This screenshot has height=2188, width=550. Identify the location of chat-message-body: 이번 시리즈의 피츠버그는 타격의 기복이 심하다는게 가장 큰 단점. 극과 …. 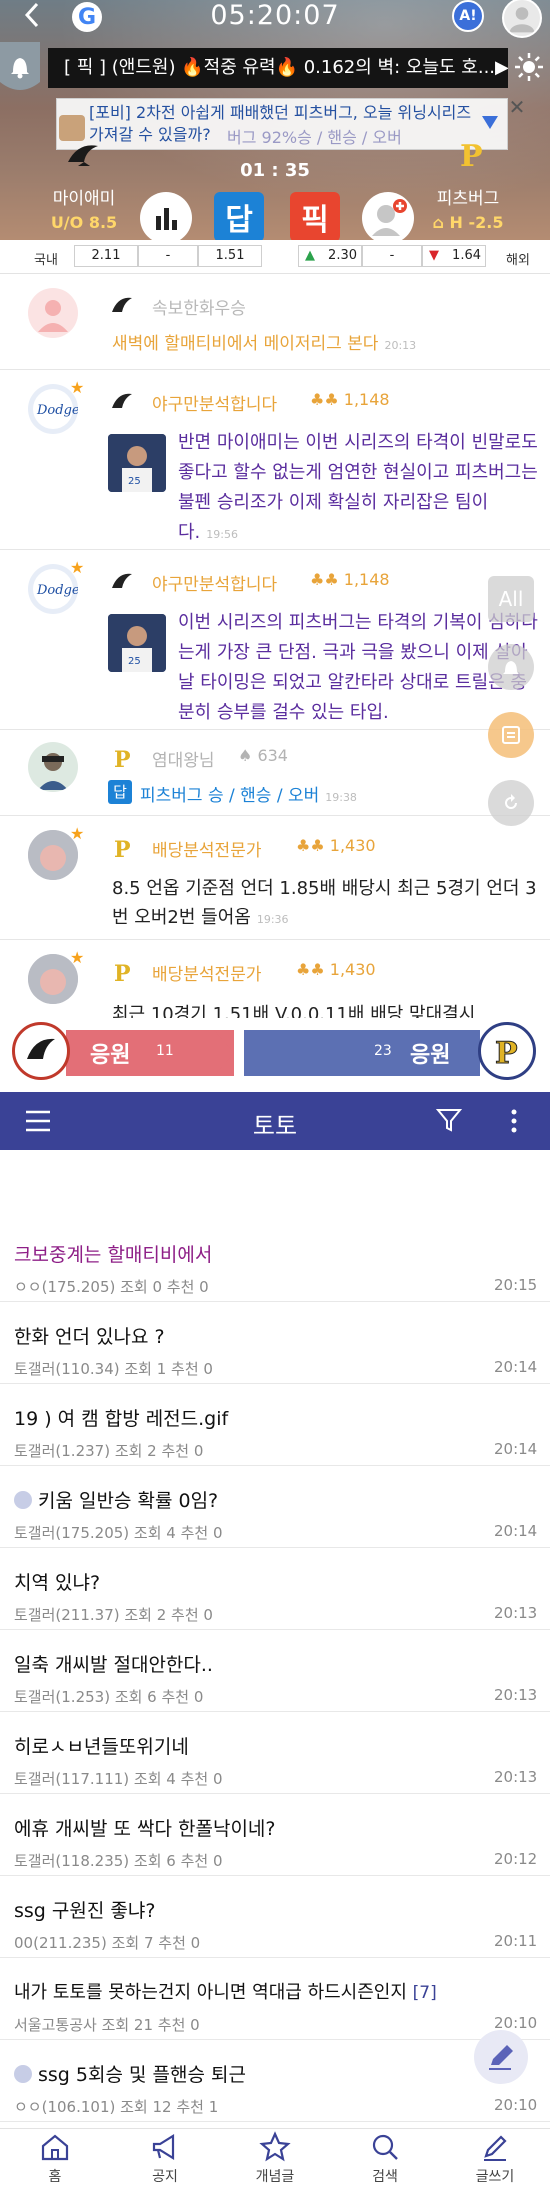
(358, 667).